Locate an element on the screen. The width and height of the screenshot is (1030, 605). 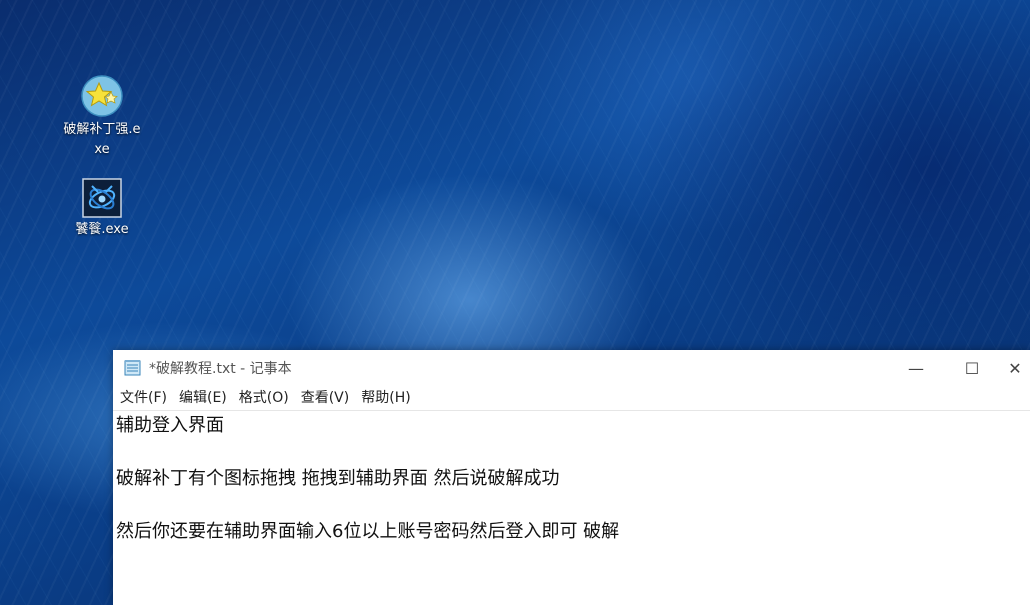
minimize-button: — is located at coordinates (916, 368).